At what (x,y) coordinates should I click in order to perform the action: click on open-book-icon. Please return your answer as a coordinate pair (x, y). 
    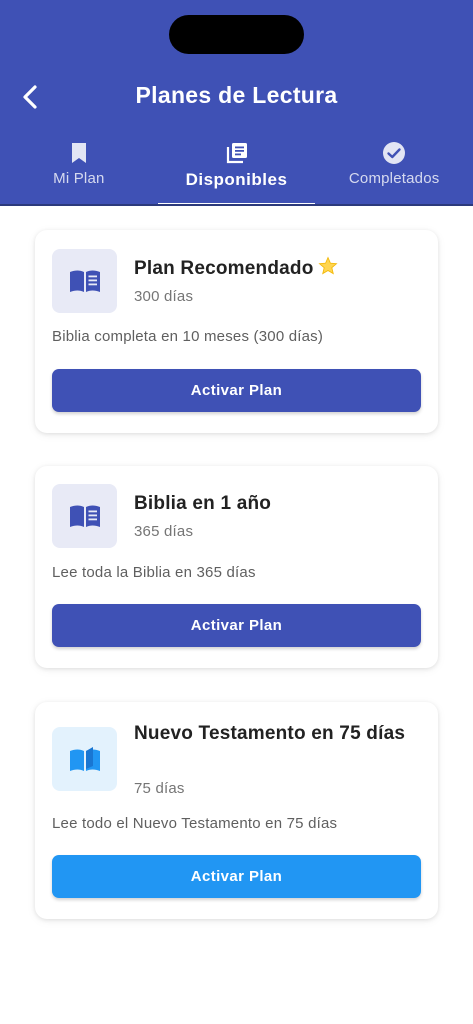
    Looking at the image, I should click on (84, 759).